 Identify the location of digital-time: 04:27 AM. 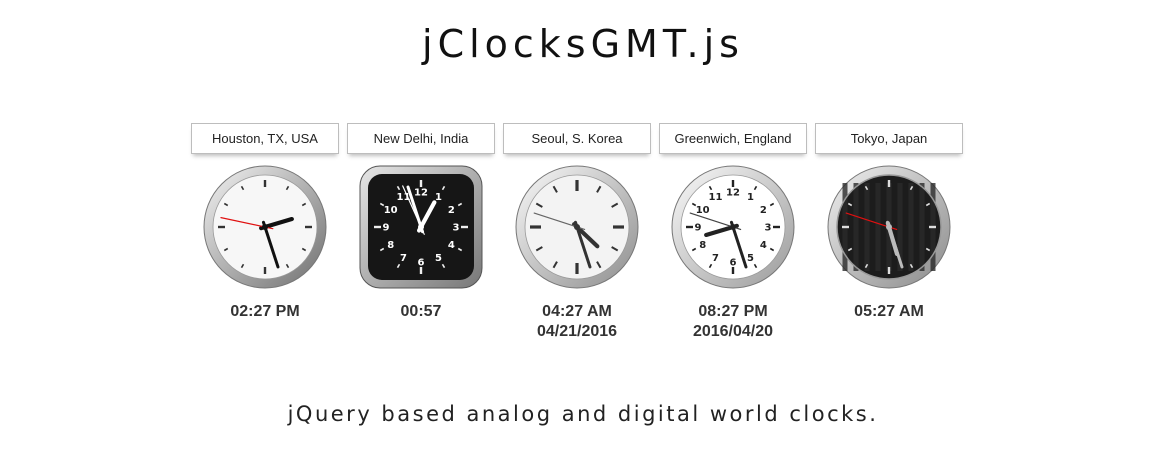
(577, 311).